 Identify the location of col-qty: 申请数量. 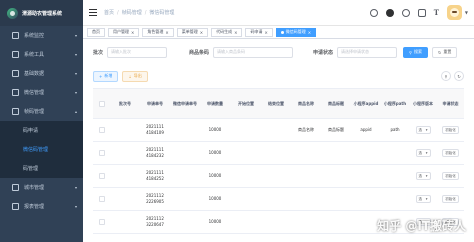
(215, 103).